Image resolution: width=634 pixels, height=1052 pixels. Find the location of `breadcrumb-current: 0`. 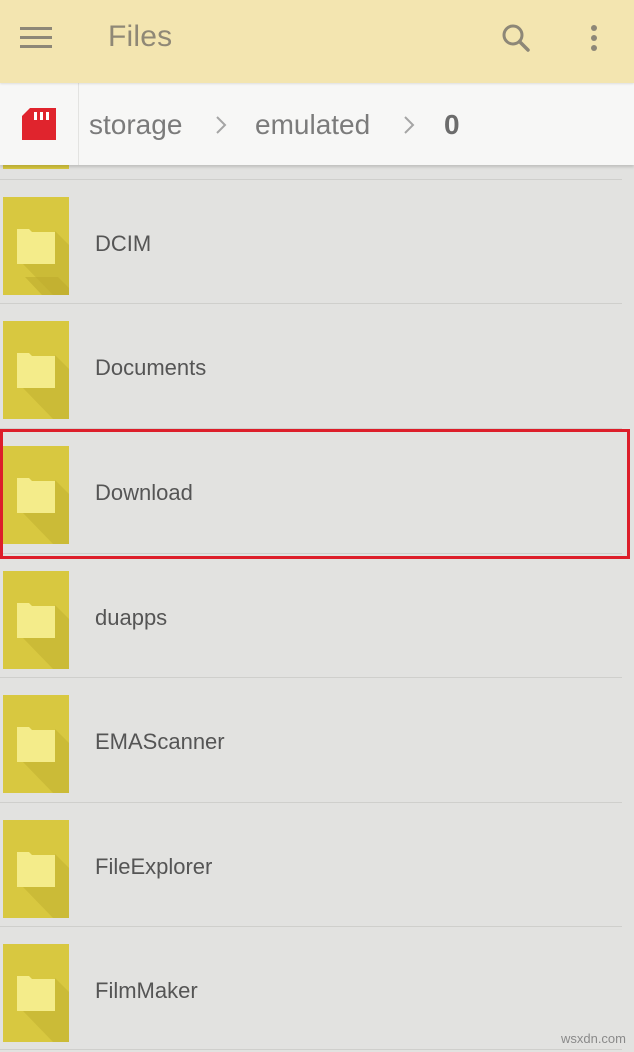

breadcrumb-current: 0 is located at coordinates (452, 125).